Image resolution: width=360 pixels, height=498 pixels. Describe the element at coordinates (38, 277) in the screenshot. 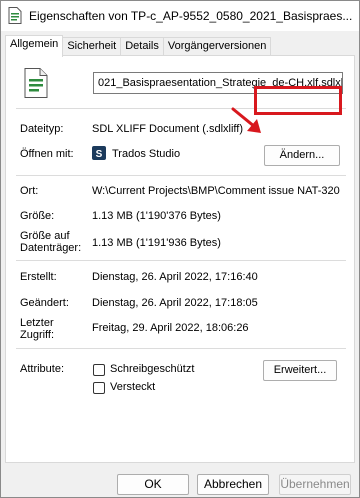

I see `created-label: Erstellt:` at that location.